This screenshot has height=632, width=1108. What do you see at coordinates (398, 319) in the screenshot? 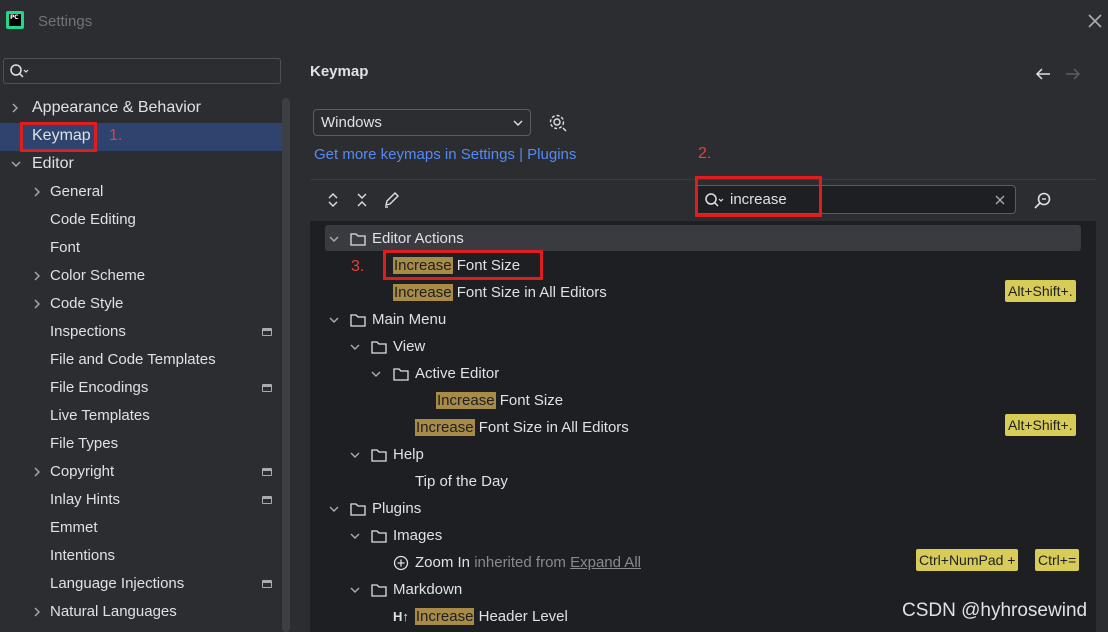
I see `tree-node-main-menu: Main Menu` at bounding box center [398, 319].